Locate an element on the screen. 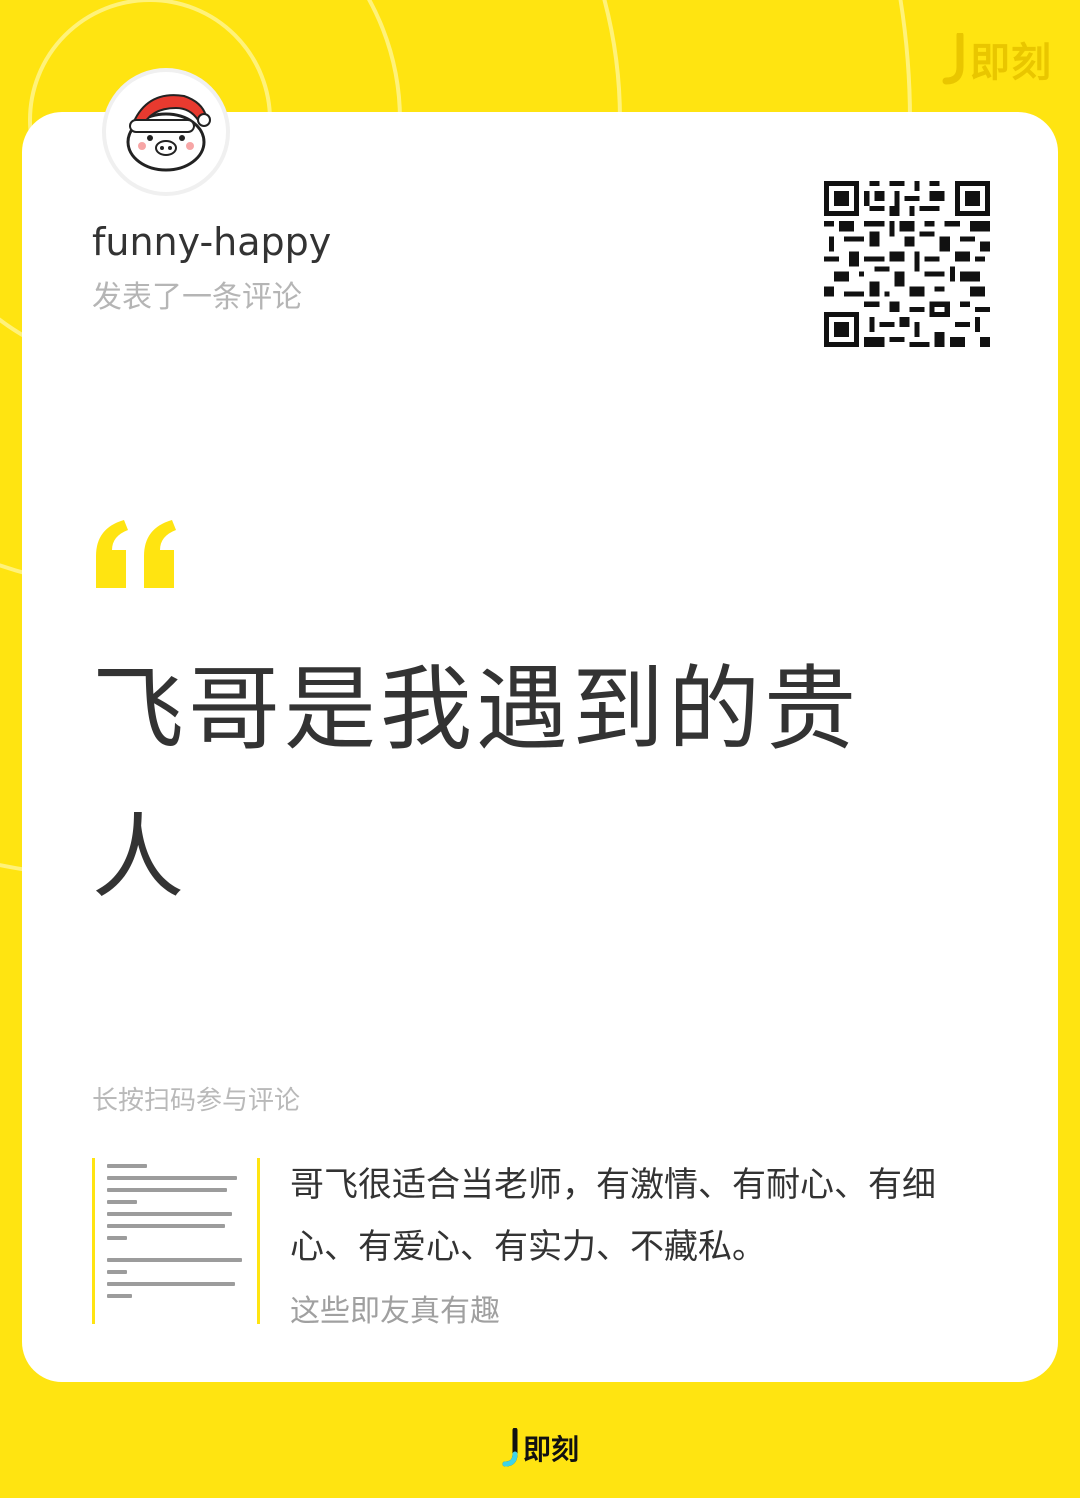 The image size is (1080, 1498). pig-santa-hat-avatar-icon is located at coordinates (168, 133).